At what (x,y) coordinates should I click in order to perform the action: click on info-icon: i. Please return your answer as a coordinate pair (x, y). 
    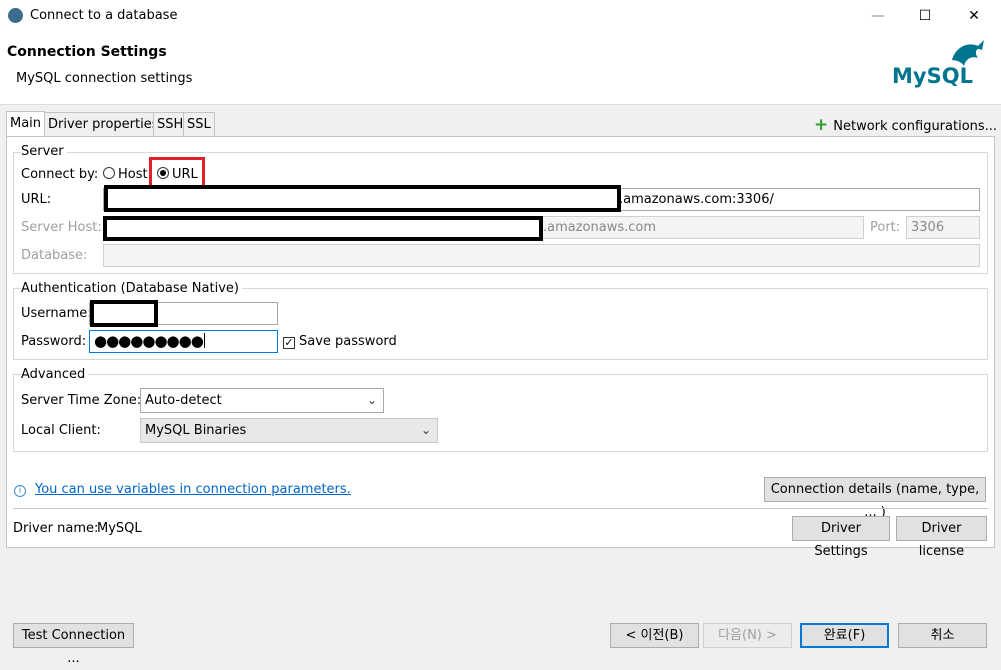
    Looking at the image, I should click on (20, 491).